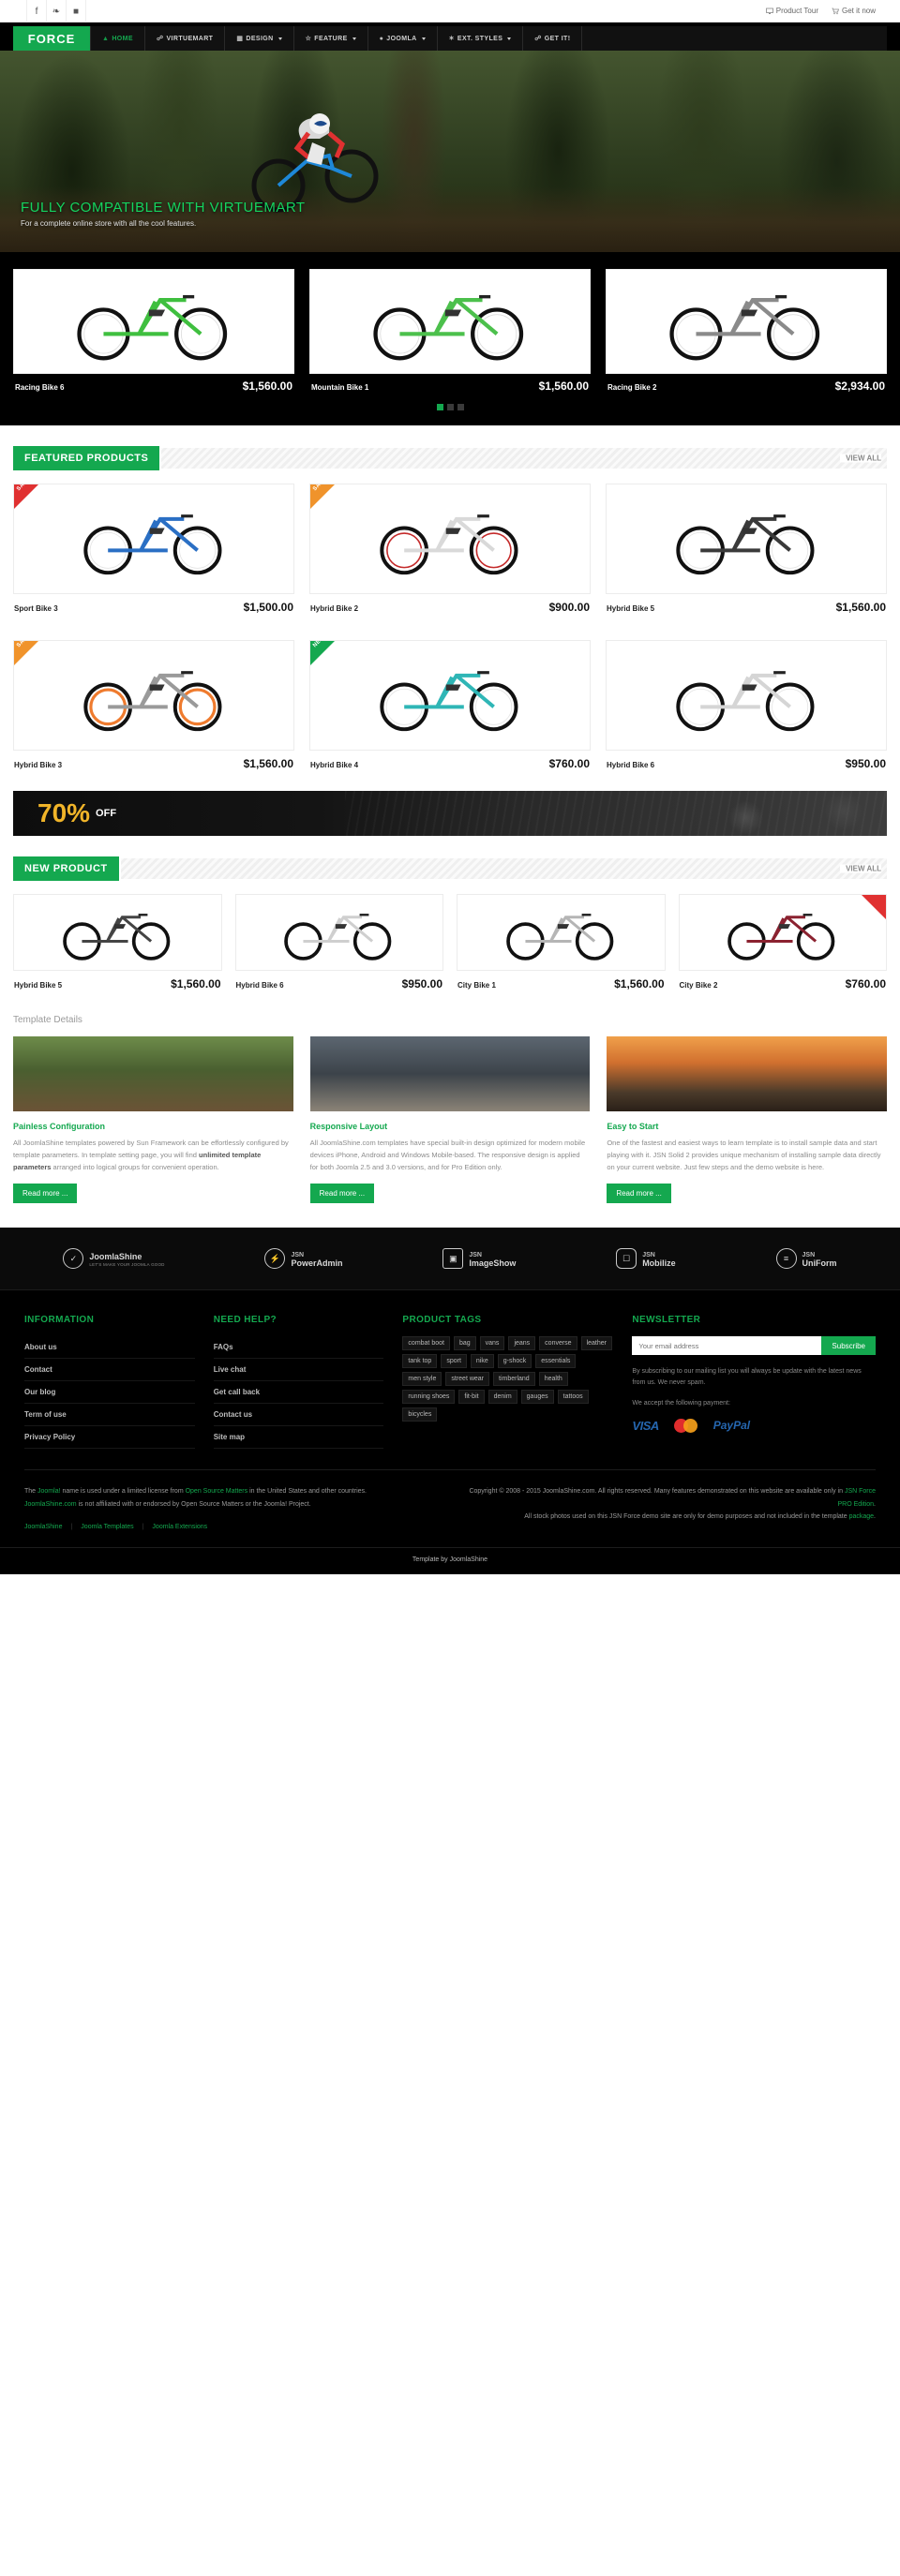 This screenshot has width=900, height=2576. I want to click on tag-nike: nike, so click(482, 1361).